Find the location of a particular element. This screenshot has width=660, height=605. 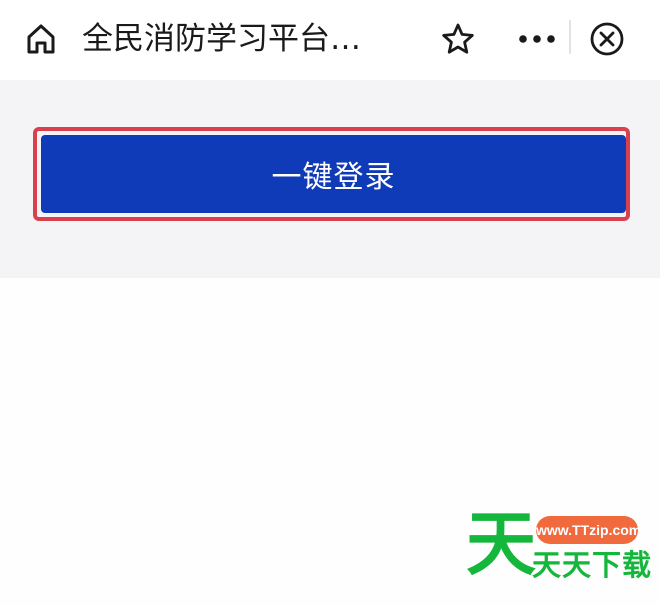

favorite-button is located at coordinates (458, 39).